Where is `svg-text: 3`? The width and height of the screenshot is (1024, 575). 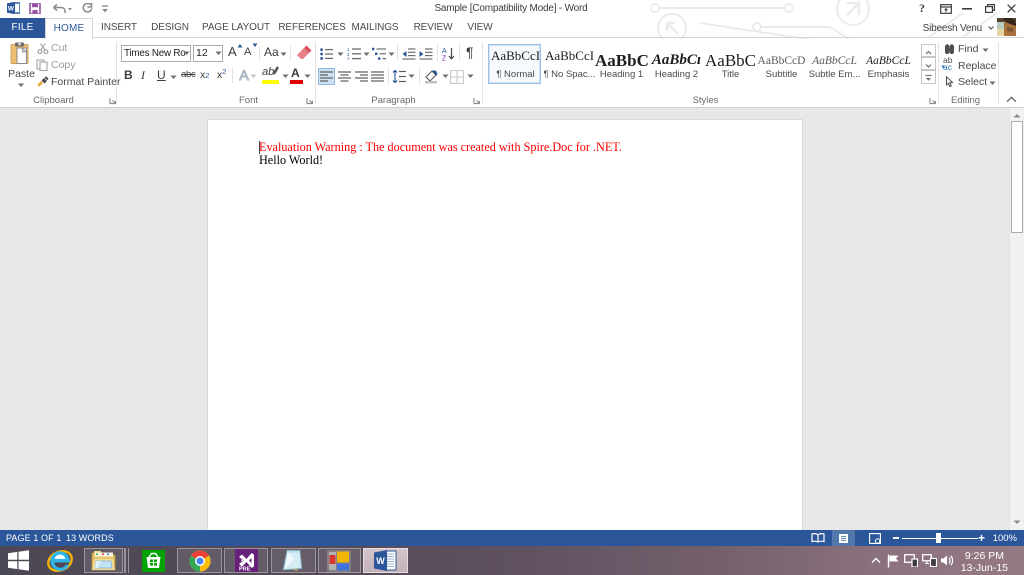 svg-text: 3 is located at coordinates (348, 59).